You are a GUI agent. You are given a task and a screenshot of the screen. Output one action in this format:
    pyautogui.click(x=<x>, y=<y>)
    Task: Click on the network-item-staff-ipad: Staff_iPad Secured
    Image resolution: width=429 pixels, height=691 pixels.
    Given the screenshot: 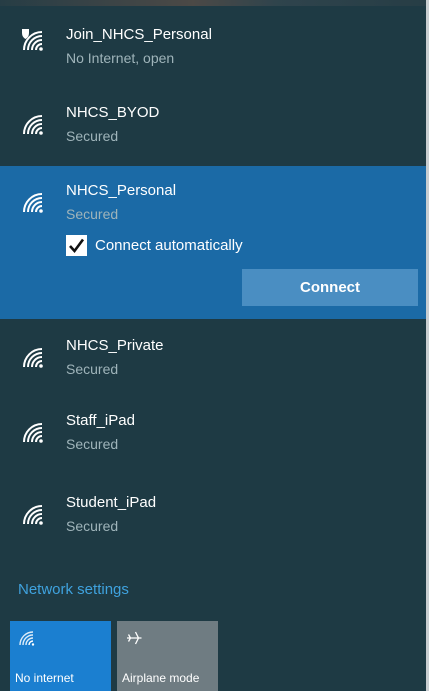 What is the action you would take?
    pyautogui.click(x=213, y=433)
    